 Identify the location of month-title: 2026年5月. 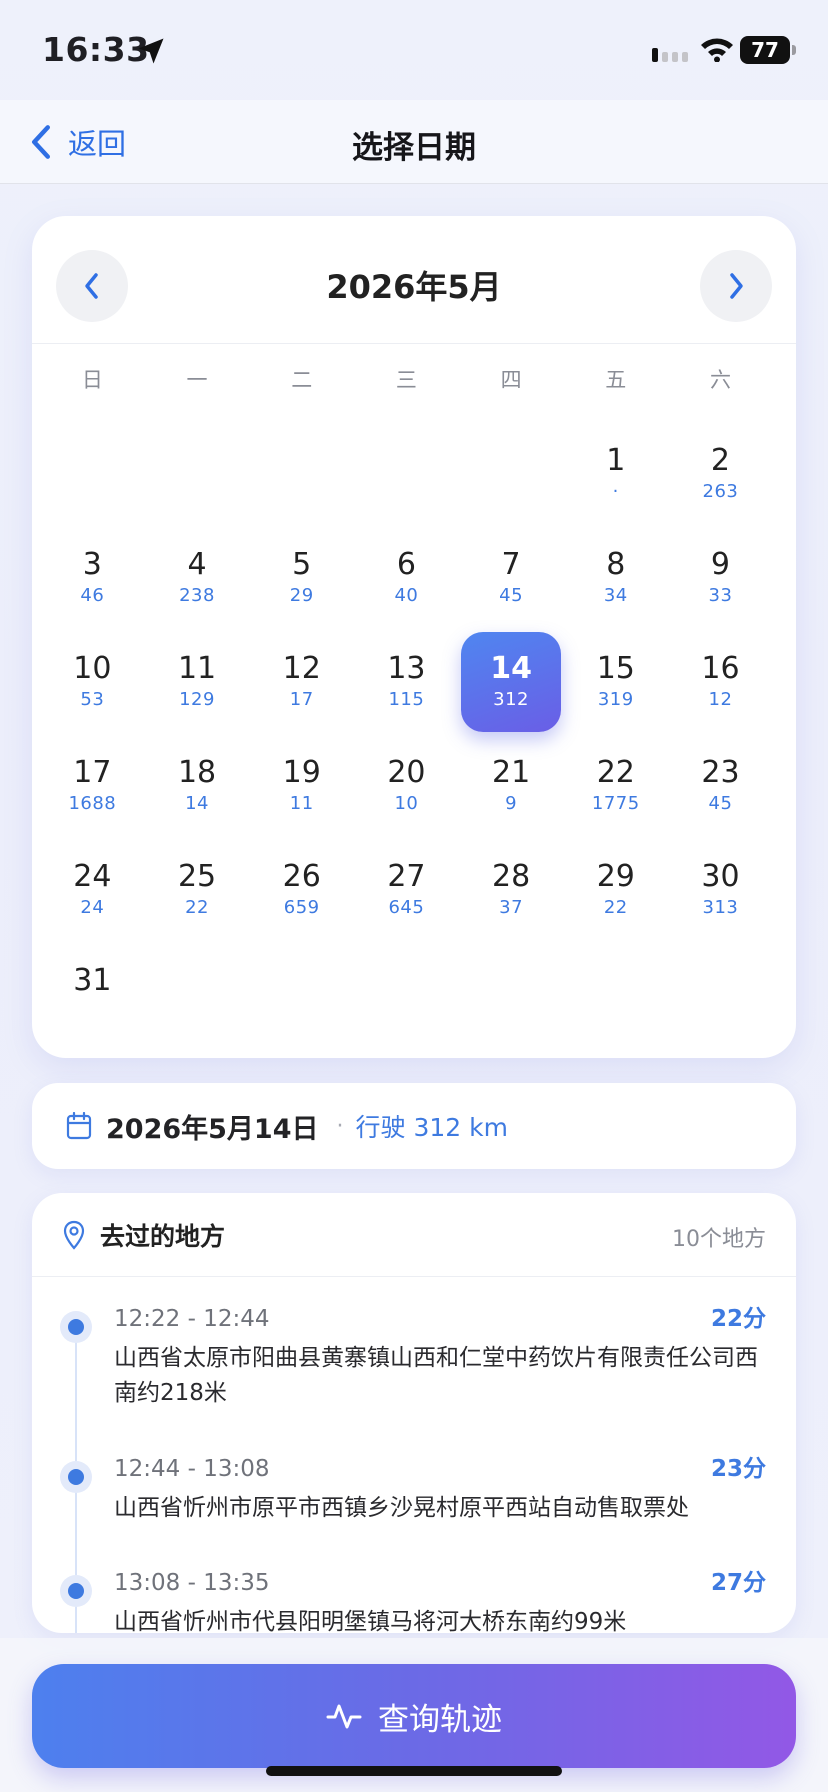
(414, 287).